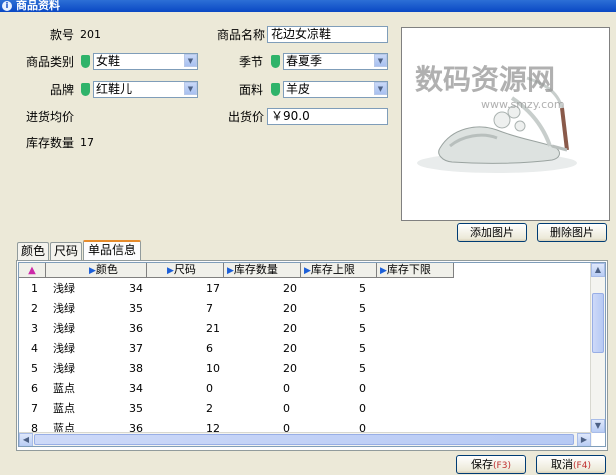  I want to click on scroll-down-icon: ▼, so click(598, 426).